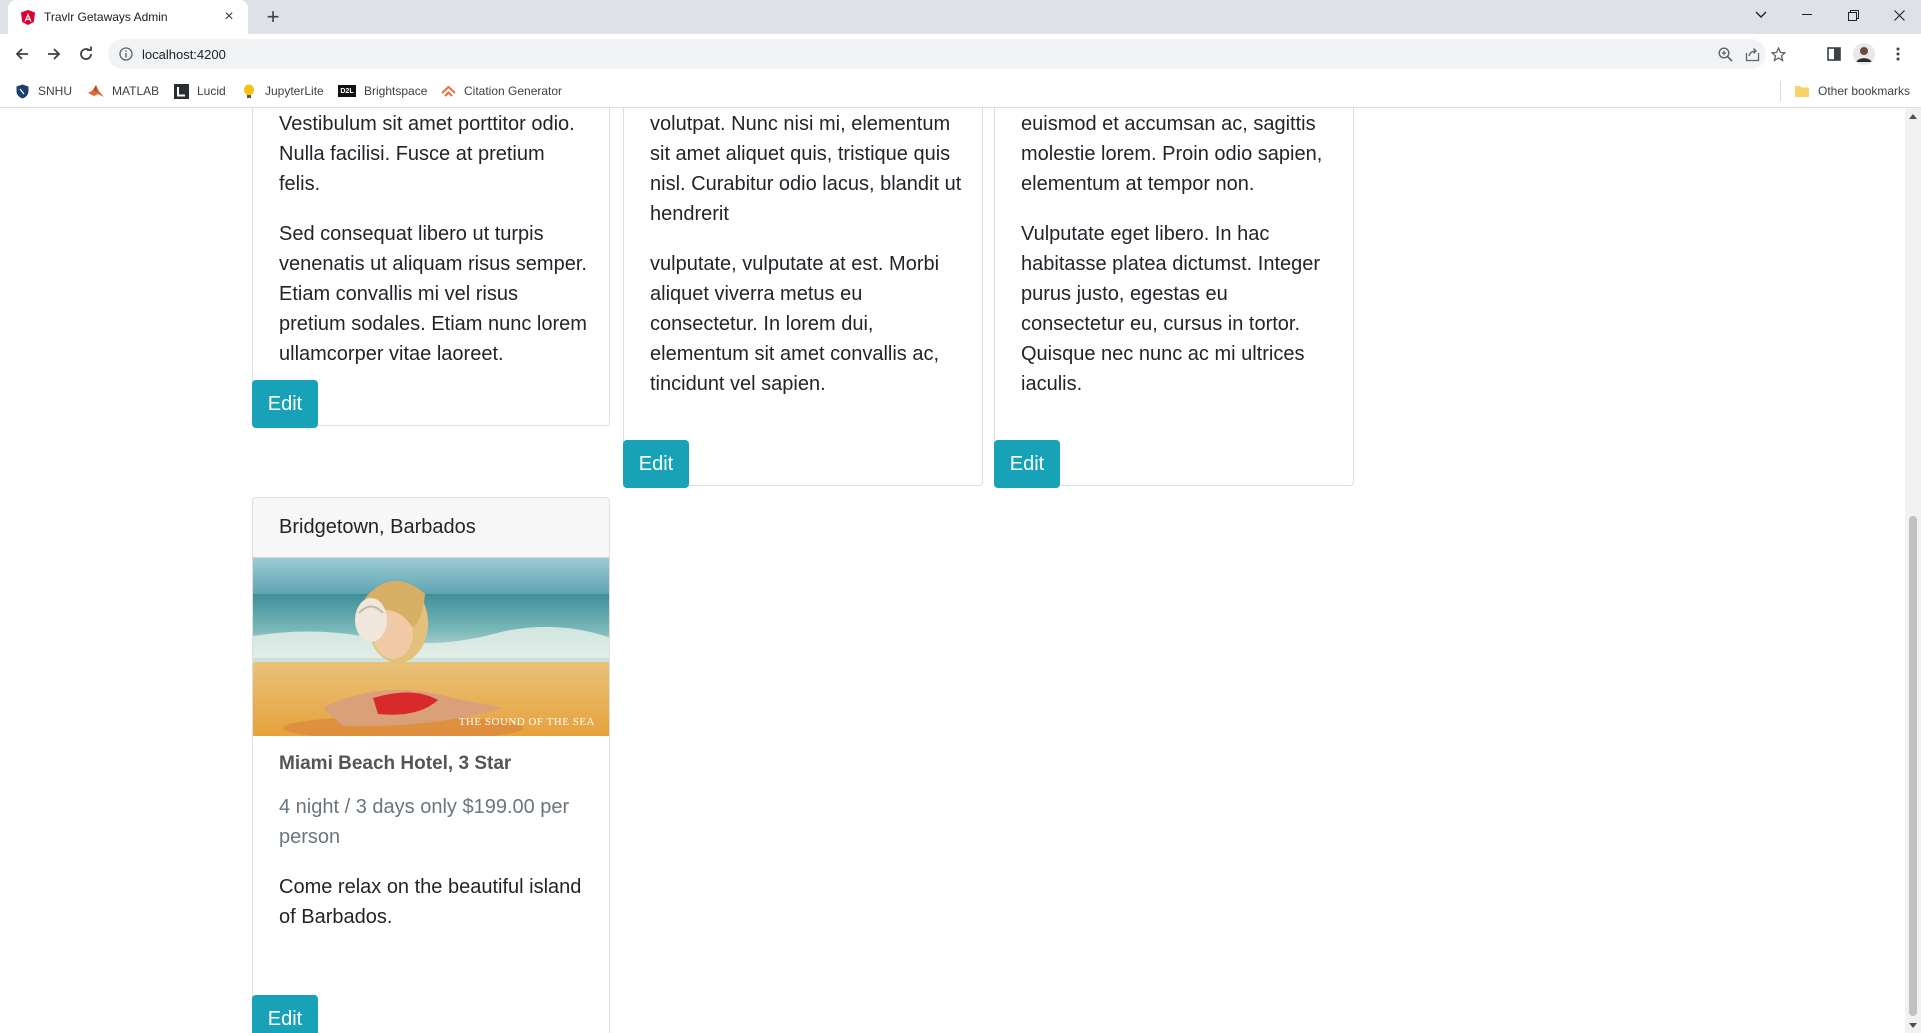  What do you see at coordinates (126, 54) in the screenshot?
I see `site-info-icon` at bounding box center [126, 54].